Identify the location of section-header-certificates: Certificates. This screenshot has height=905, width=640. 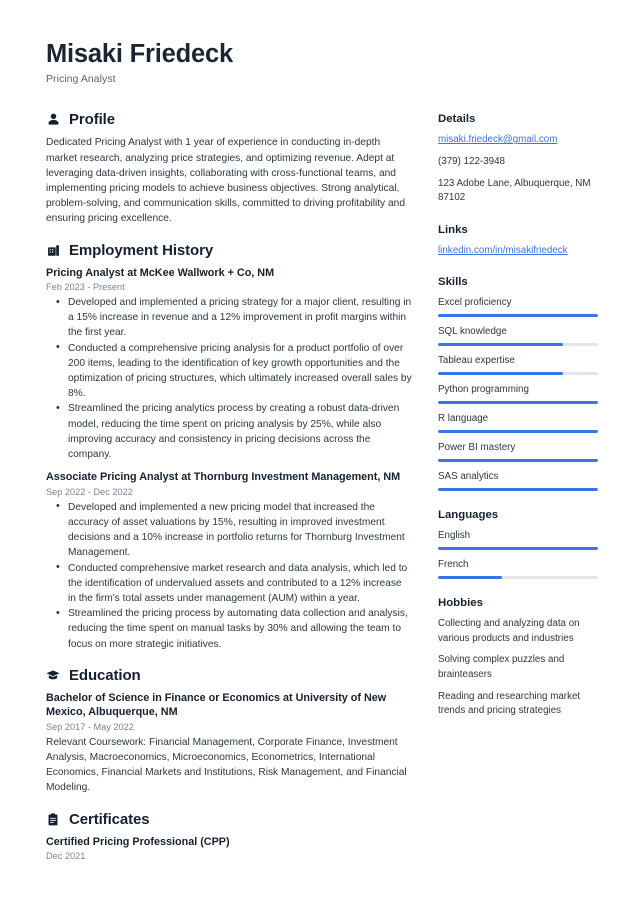
(229, 819).